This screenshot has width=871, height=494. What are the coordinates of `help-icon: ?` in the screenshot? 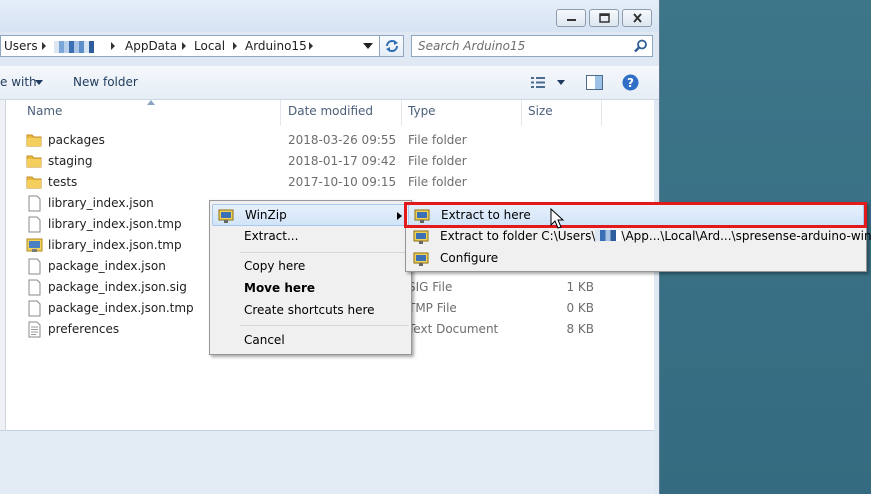 It's located at (630, 82).